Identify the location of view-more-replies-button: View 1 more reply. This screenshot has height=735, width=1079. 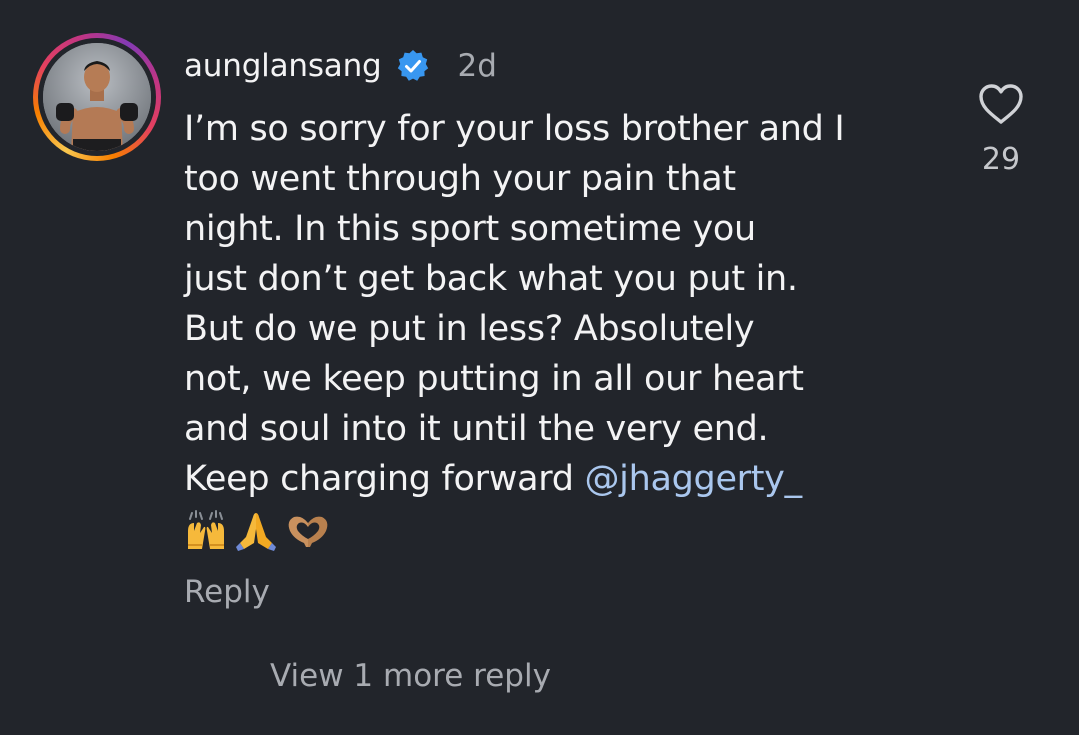
(410, 676).